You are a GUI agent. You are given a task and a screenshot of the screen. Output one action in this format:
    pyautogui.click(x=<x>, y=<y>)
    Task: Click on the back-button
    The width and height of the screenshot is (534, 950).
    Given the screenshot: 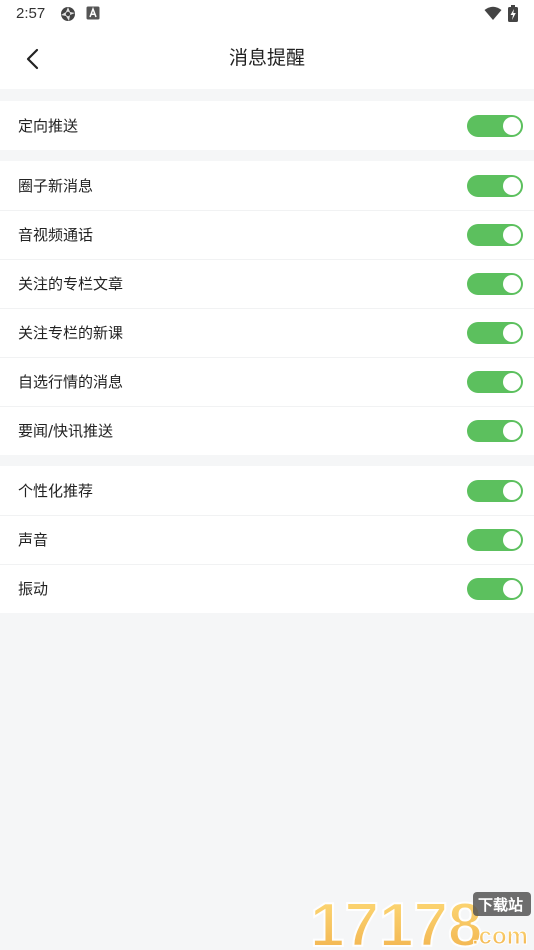 What is the action you would take?
    pyautogui.click(x=32, y=59)
    